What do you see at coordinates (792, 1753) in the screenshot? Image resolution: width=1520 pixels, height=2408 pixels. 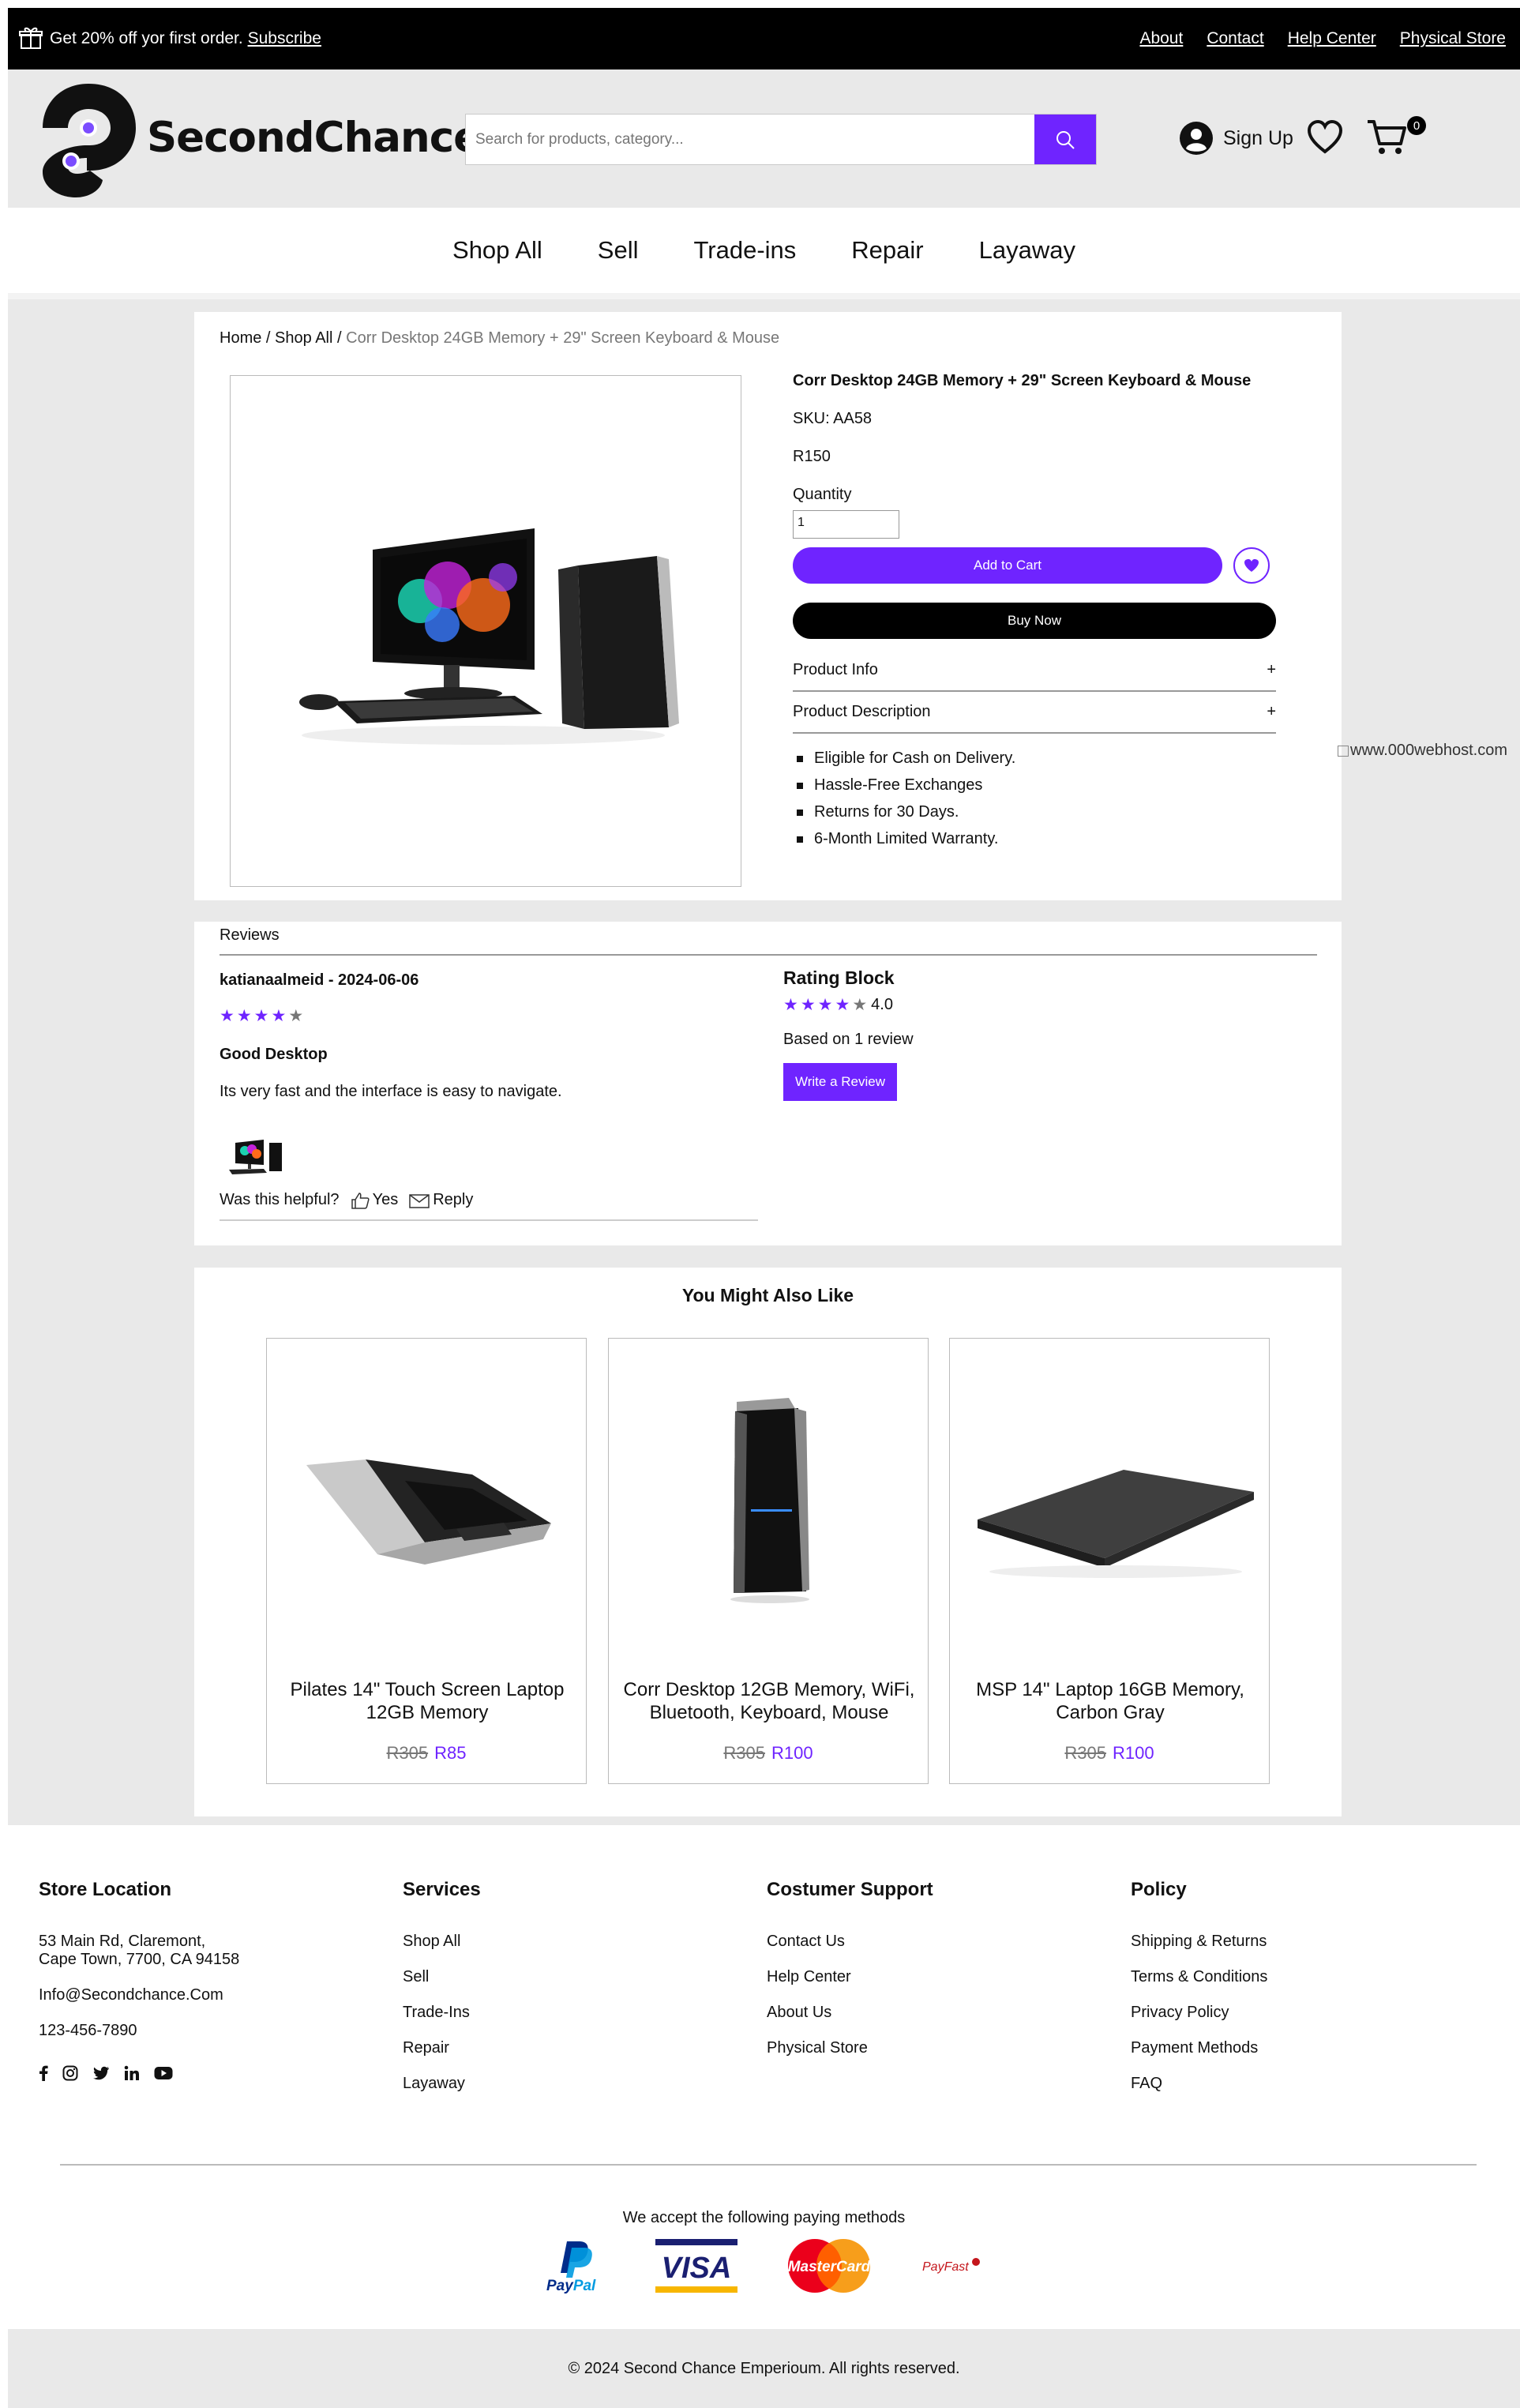 I see `sale-price: R100` at bounding box center [792, 1753].